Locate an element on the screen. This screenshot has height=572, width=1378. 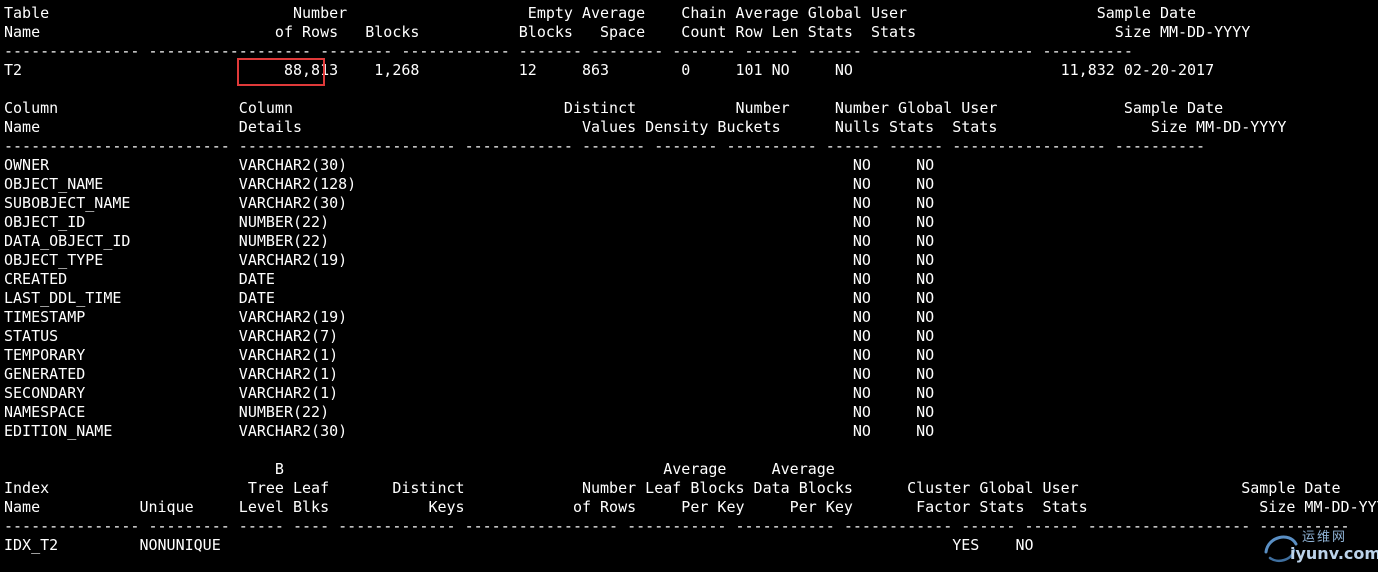
terminal-line: OBJECT_ID NUMBER(22) NO NO is located at coordinates (469, 222).